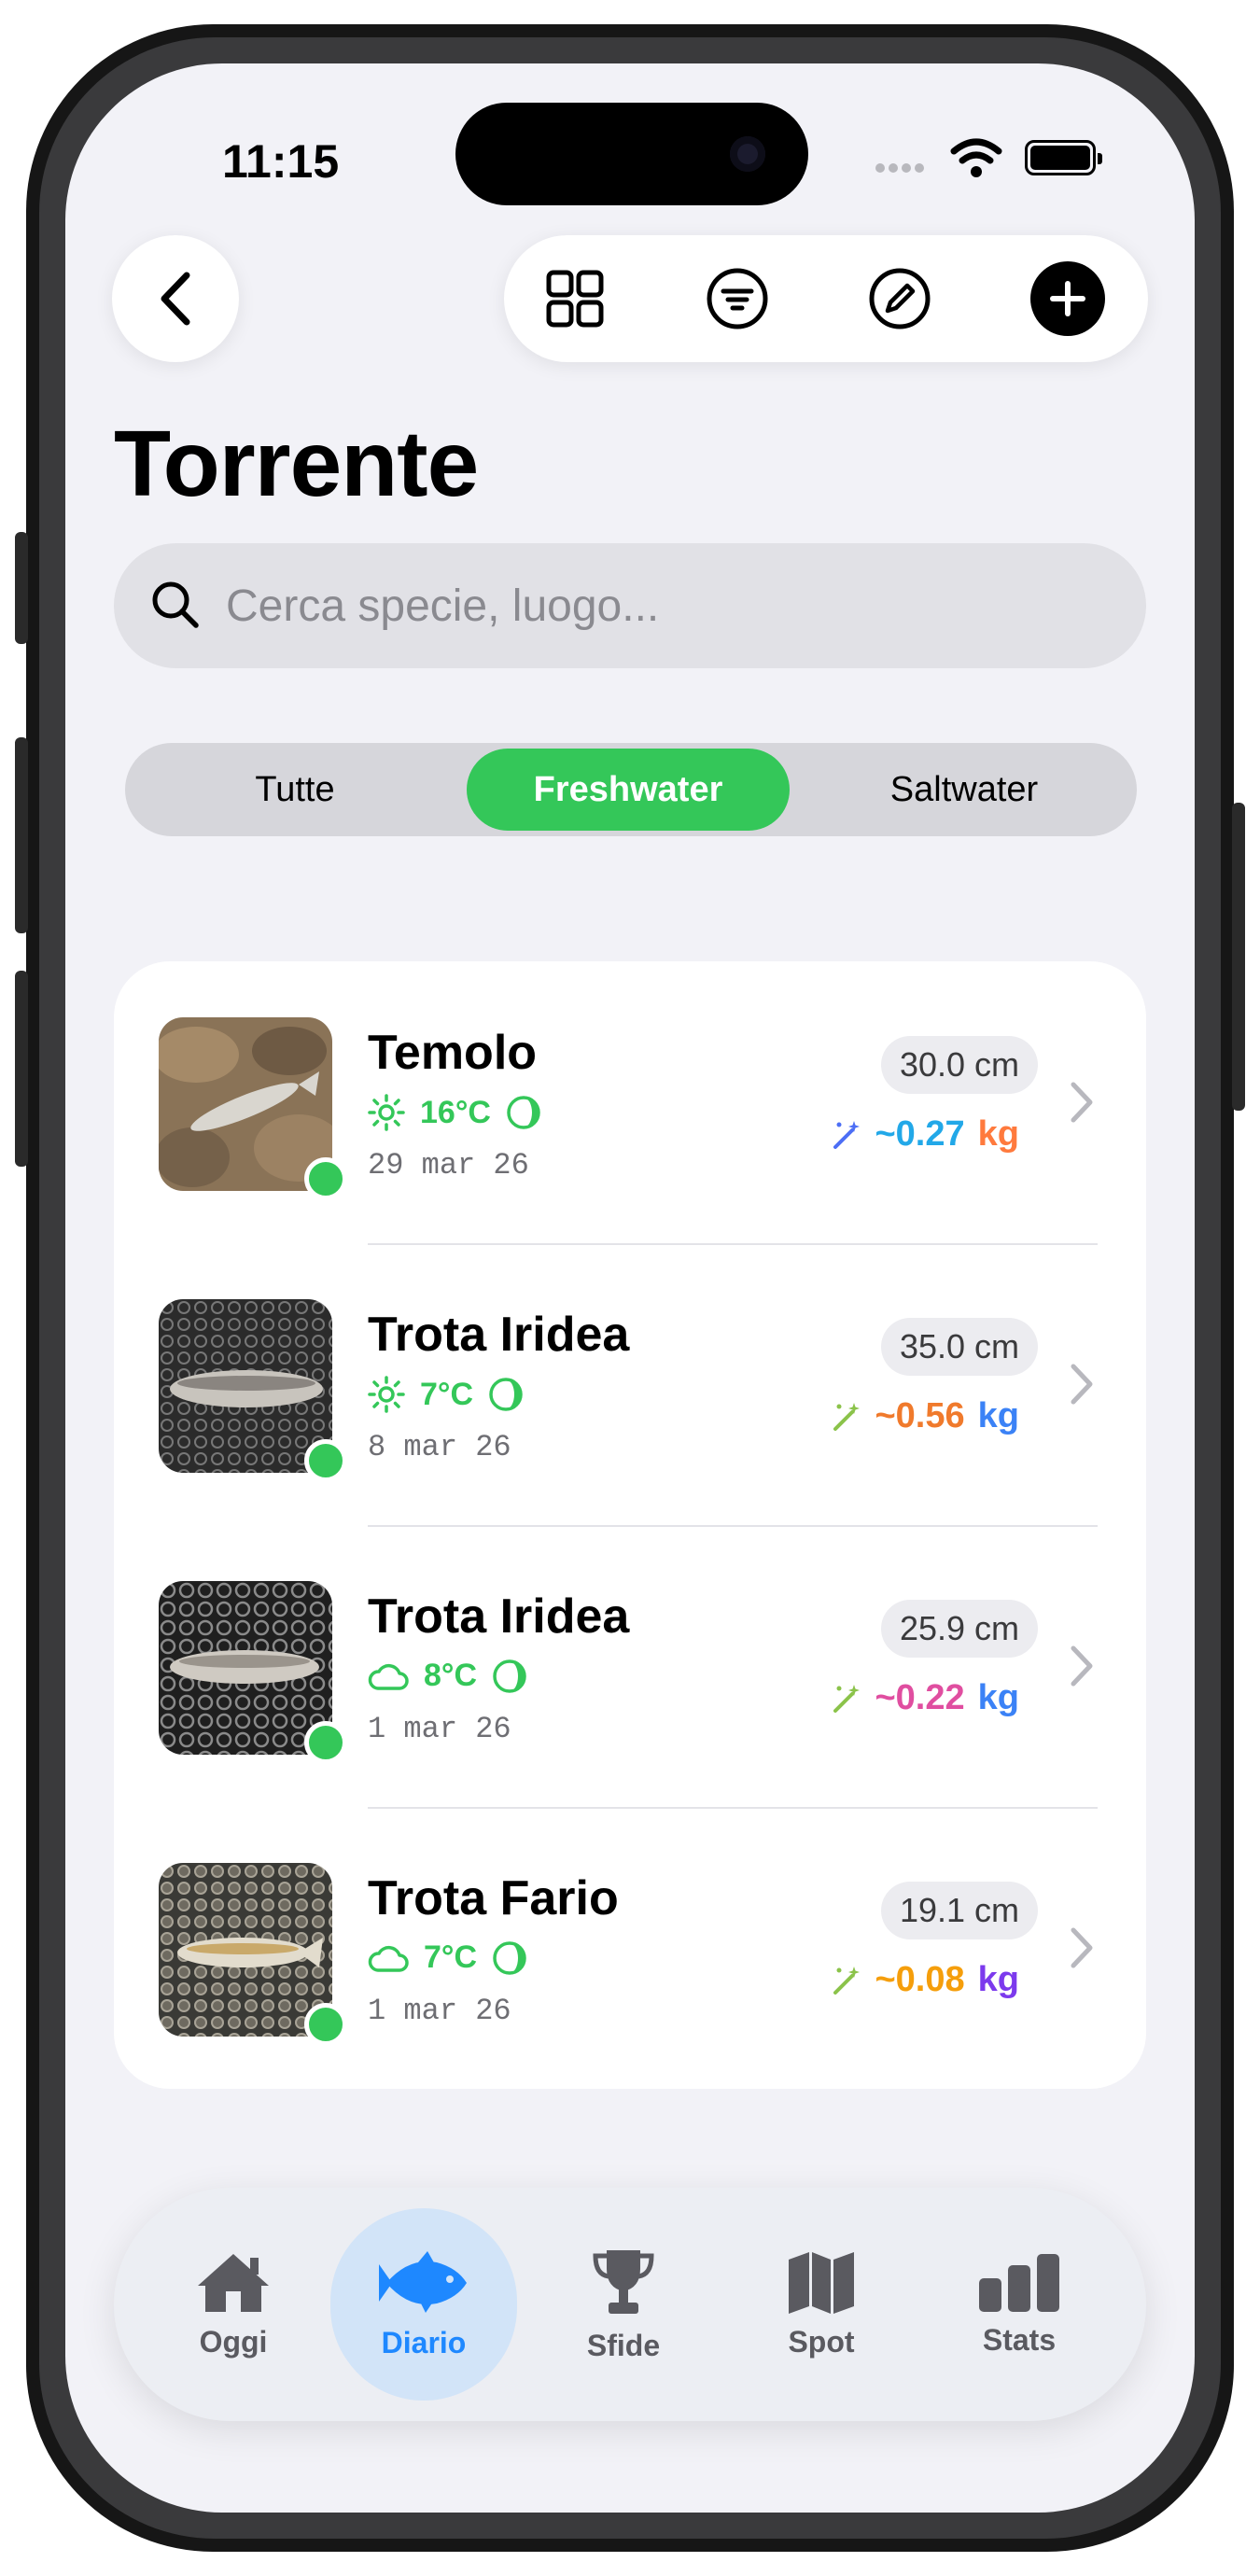  I want to click on dynamic-island, so click(631, 154).